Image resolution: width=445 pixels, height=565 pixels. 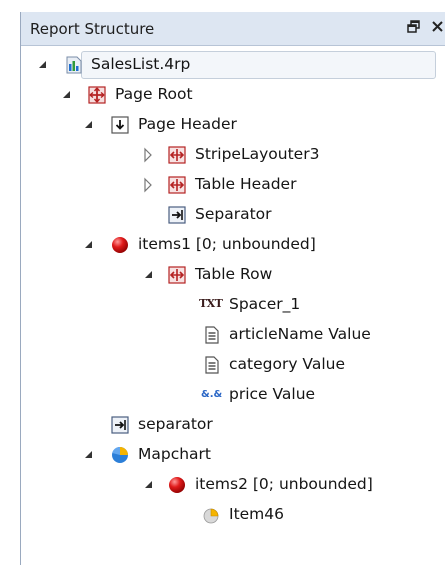 I want to click on tree-item-label: Spacer_1, so click(x=265, y=304).